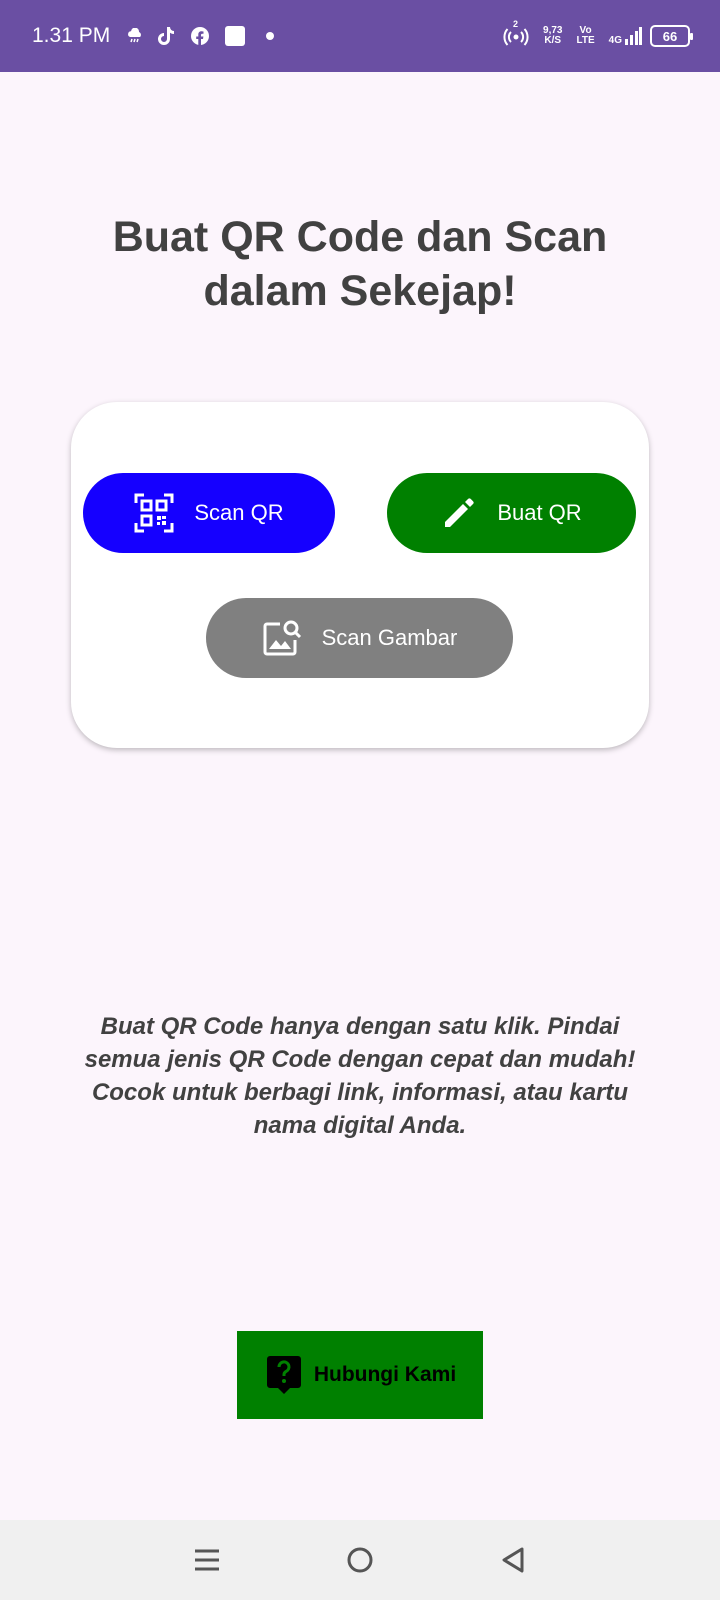 The width and height of the screenshot is (720, 1600). What do you see at coordinates (360, 264) in the screenshot?
I see `page-title: Buat QR Code dan Scan dalam Sekejap!` at bounding box center [360, 264].